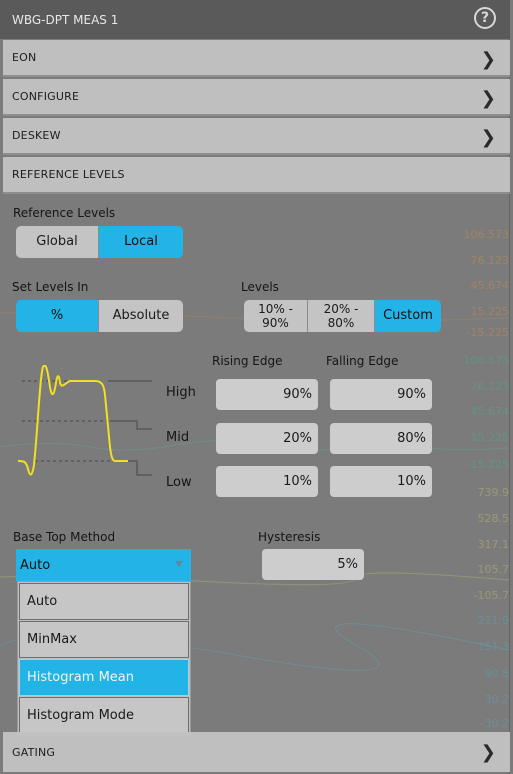 This screenshot has height=774, width=513. Describe the element at coordinates (381, 438) in the screenshot. I see `falling-mid-input: 80%` at that location.